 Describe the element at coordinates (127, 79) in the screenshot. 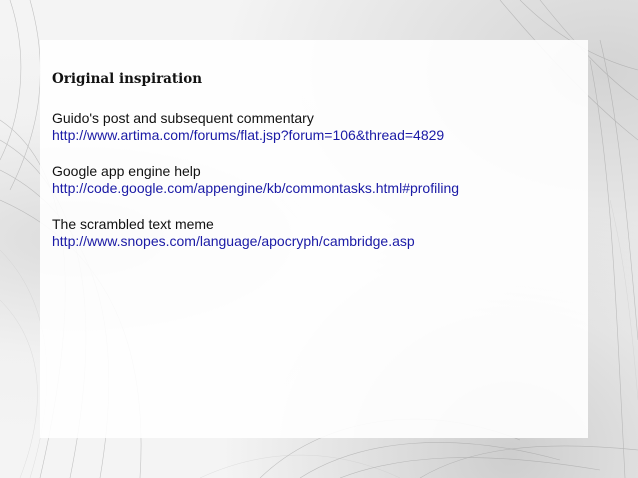

I see `page-title: Original inspiration` at that location.